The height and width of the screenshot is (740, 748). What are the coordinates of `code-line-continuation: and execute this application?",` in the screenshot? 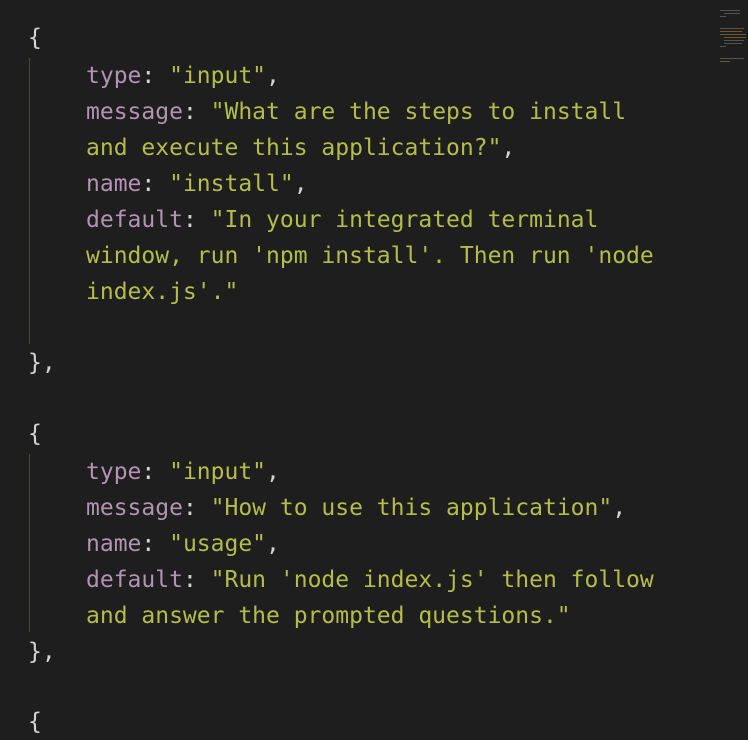 It's located at (300, 148).